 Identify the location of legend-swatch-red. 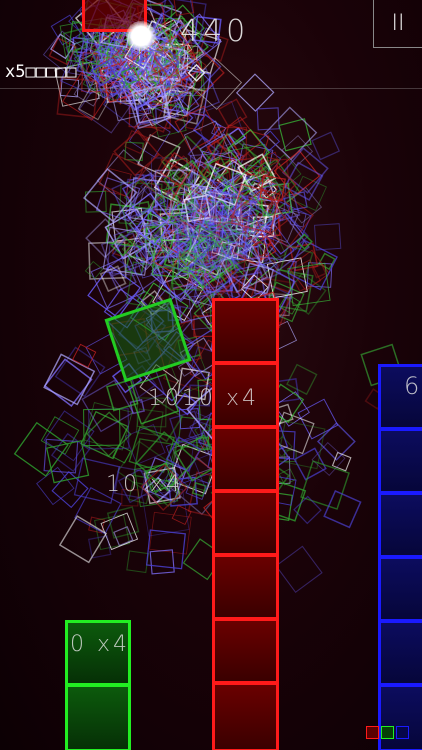
(372, 732).